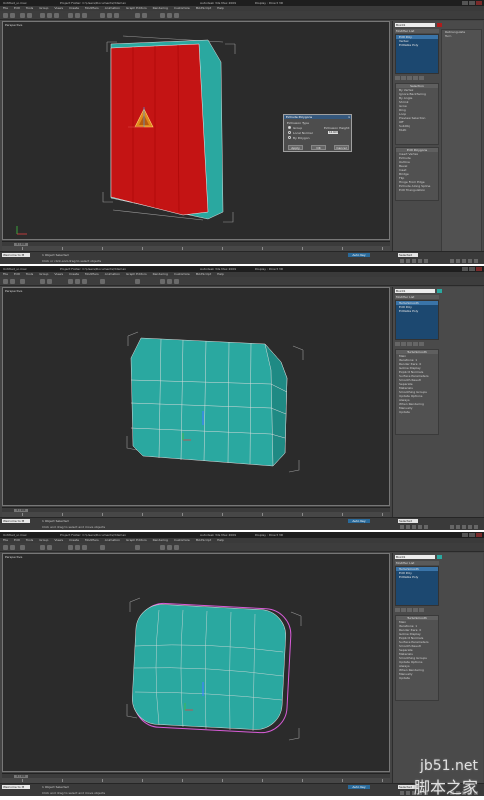 The image size is (484, 800). Describe the element at coordinates (420, 261) in the screenshot. I see `next-frame-icon` at that location.